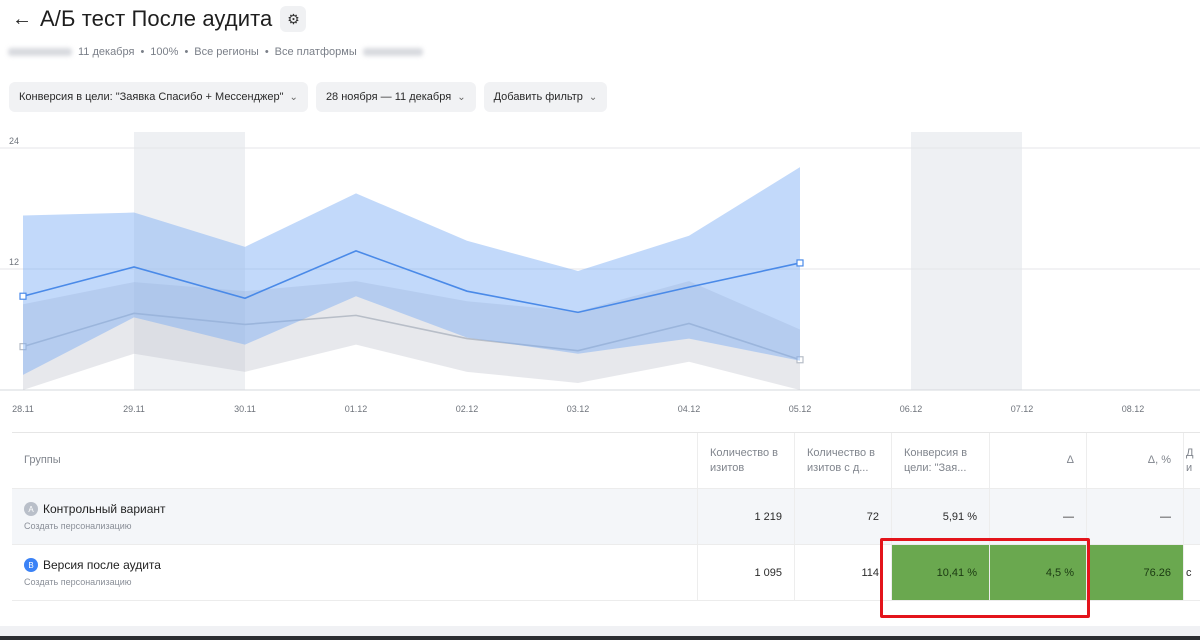 The width and height of the screenshot is (1200, 640). I want to click on delta-pct-cell: 76.26, so click(1135, 572).